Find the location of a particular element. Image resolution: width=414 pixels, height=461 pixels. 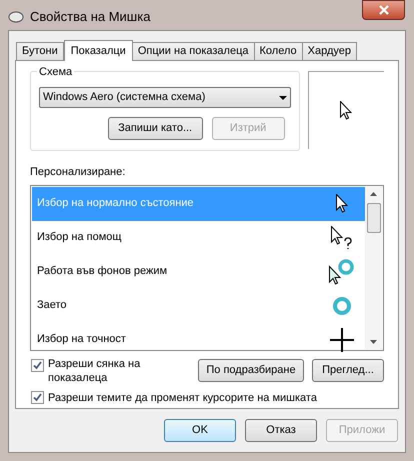

scroll-thumb is located at coordinates (373, 217).